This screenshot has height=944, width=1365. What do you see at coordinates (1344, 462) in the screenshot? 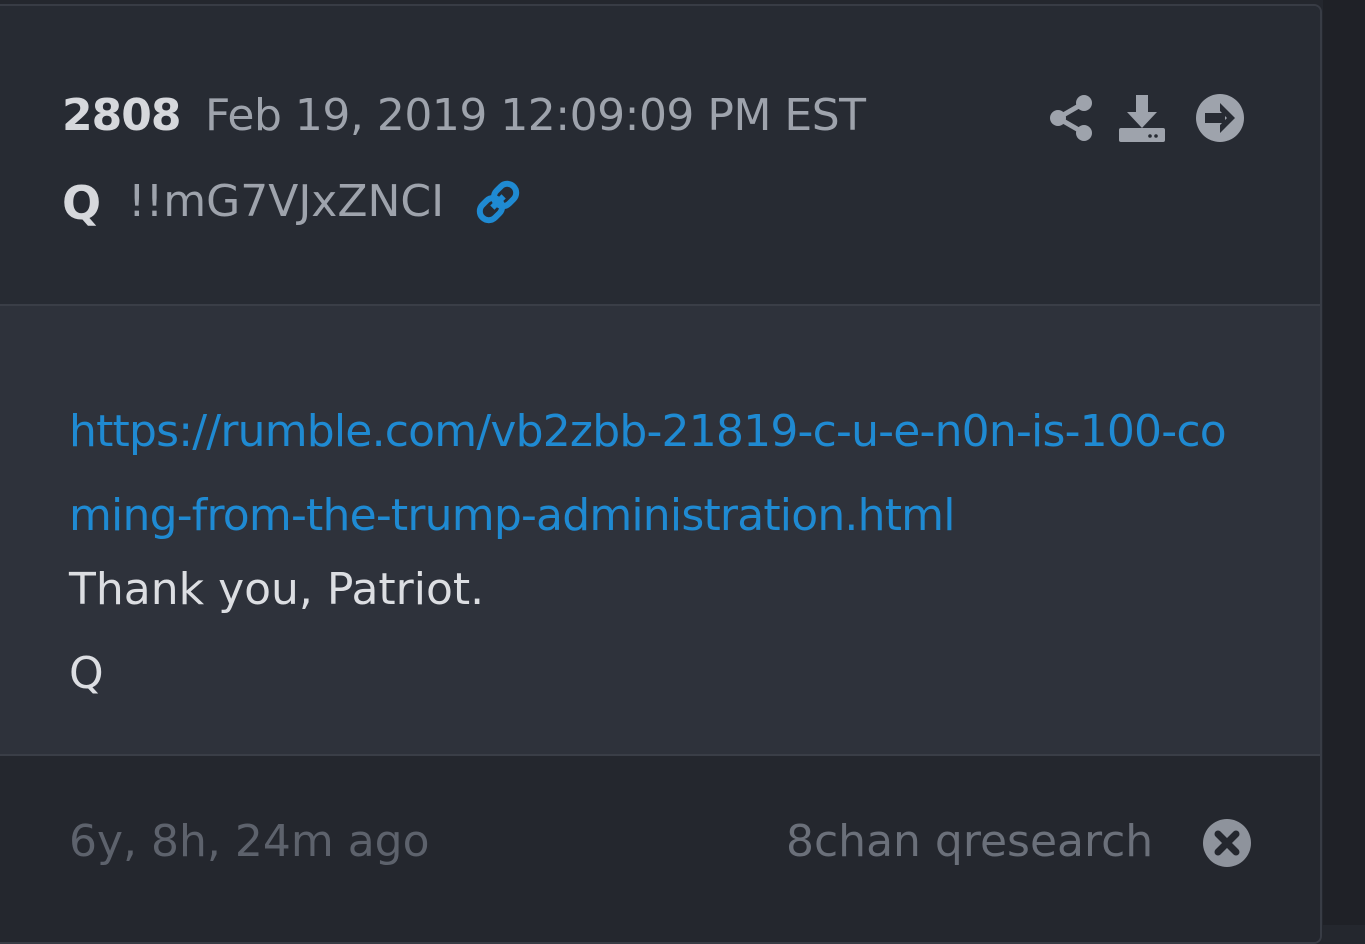
I see `page-scroll-gutter` at bounding box center [1344, 462].